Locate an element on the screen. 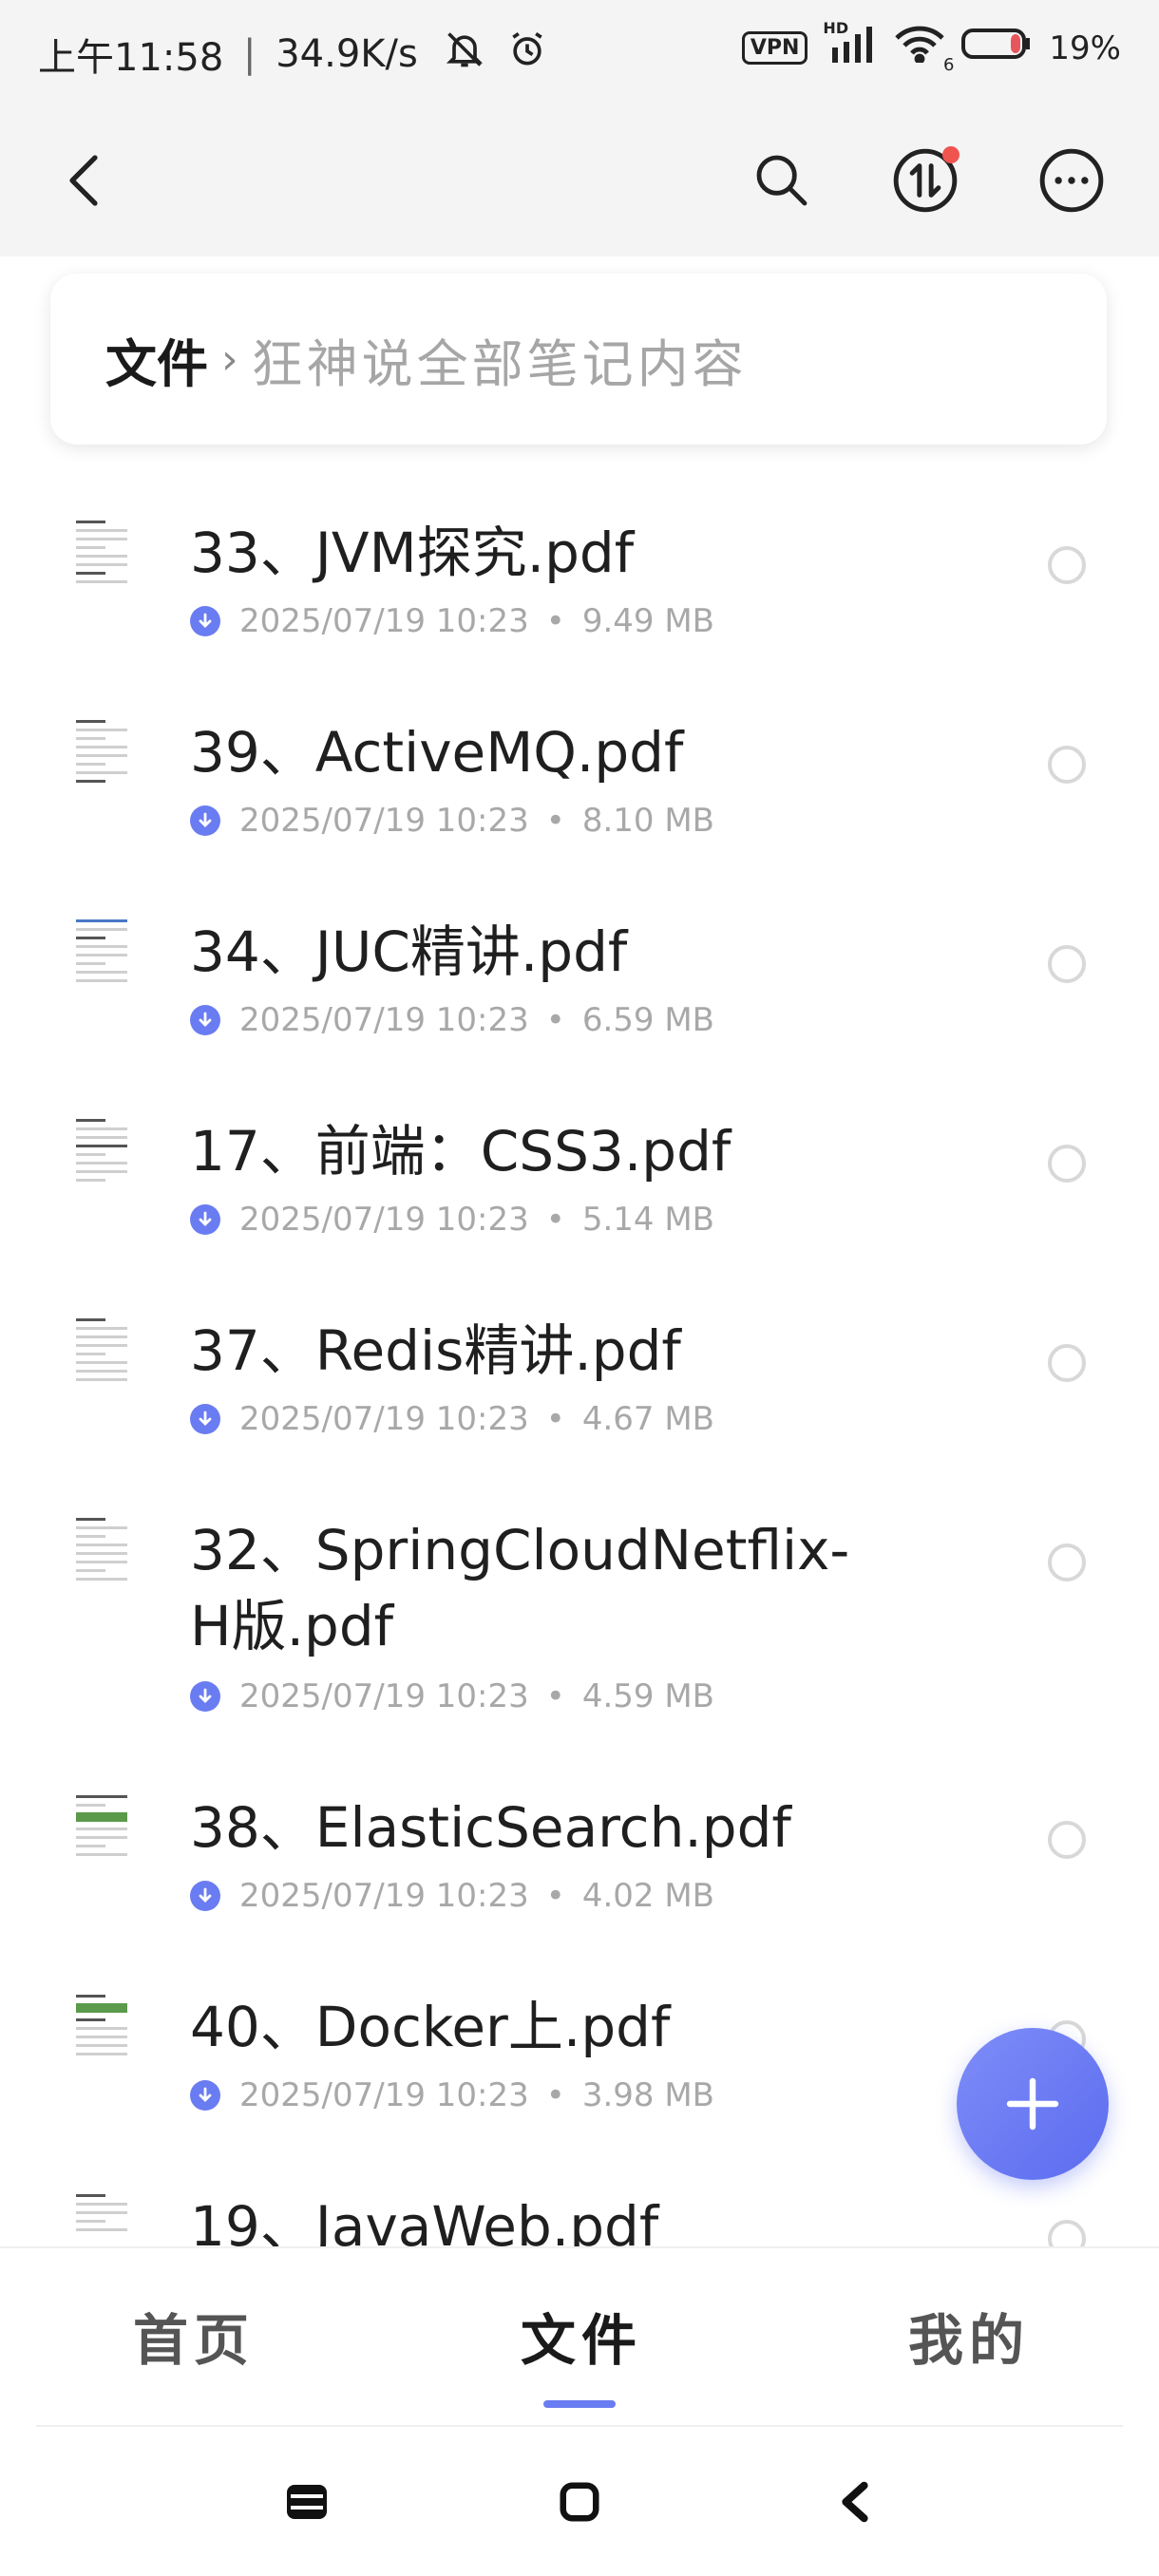 The image size is (1159, 2576). file-meta: 2025/07/19 10:23 • 4.59 MB is located at coordinates (452, 1696).